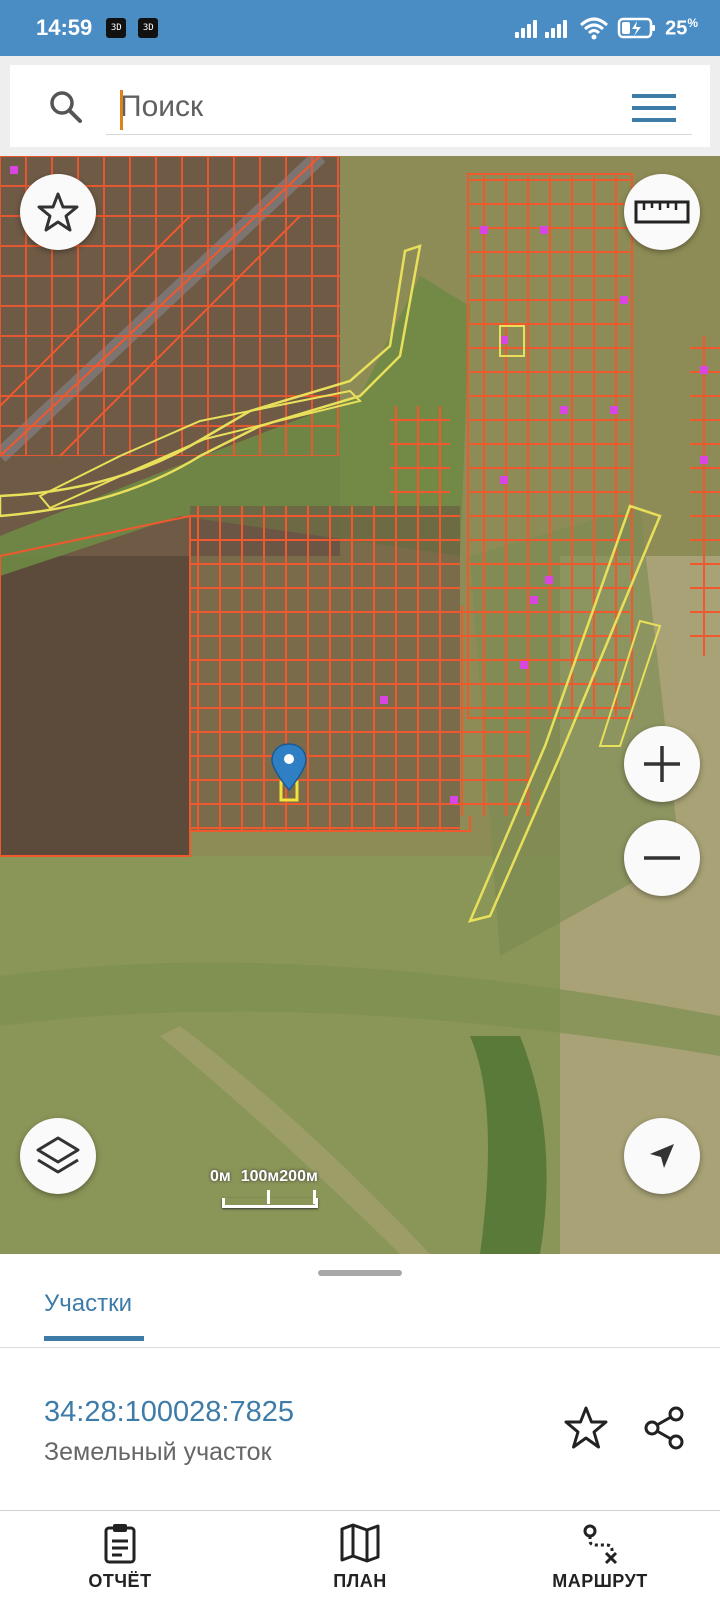  Describe the element at coordinates (116, 28) in the screenshot. I see `status-badge-3d: 3D` at that location.